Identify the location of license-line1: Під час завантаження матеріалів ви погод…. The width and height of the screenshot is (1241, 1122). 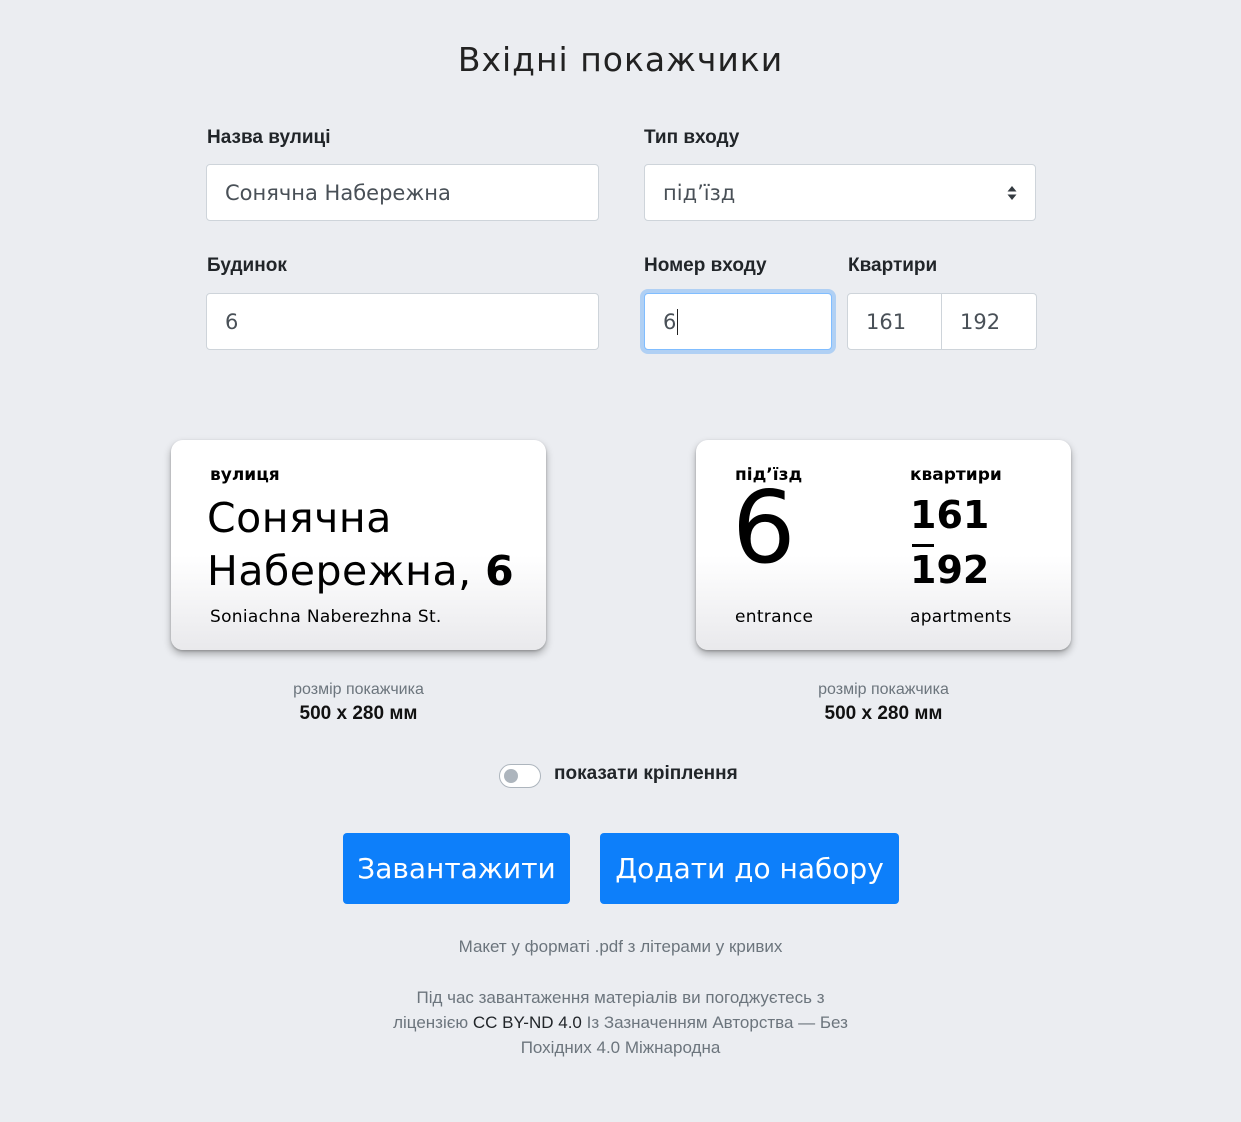
(620, 997).